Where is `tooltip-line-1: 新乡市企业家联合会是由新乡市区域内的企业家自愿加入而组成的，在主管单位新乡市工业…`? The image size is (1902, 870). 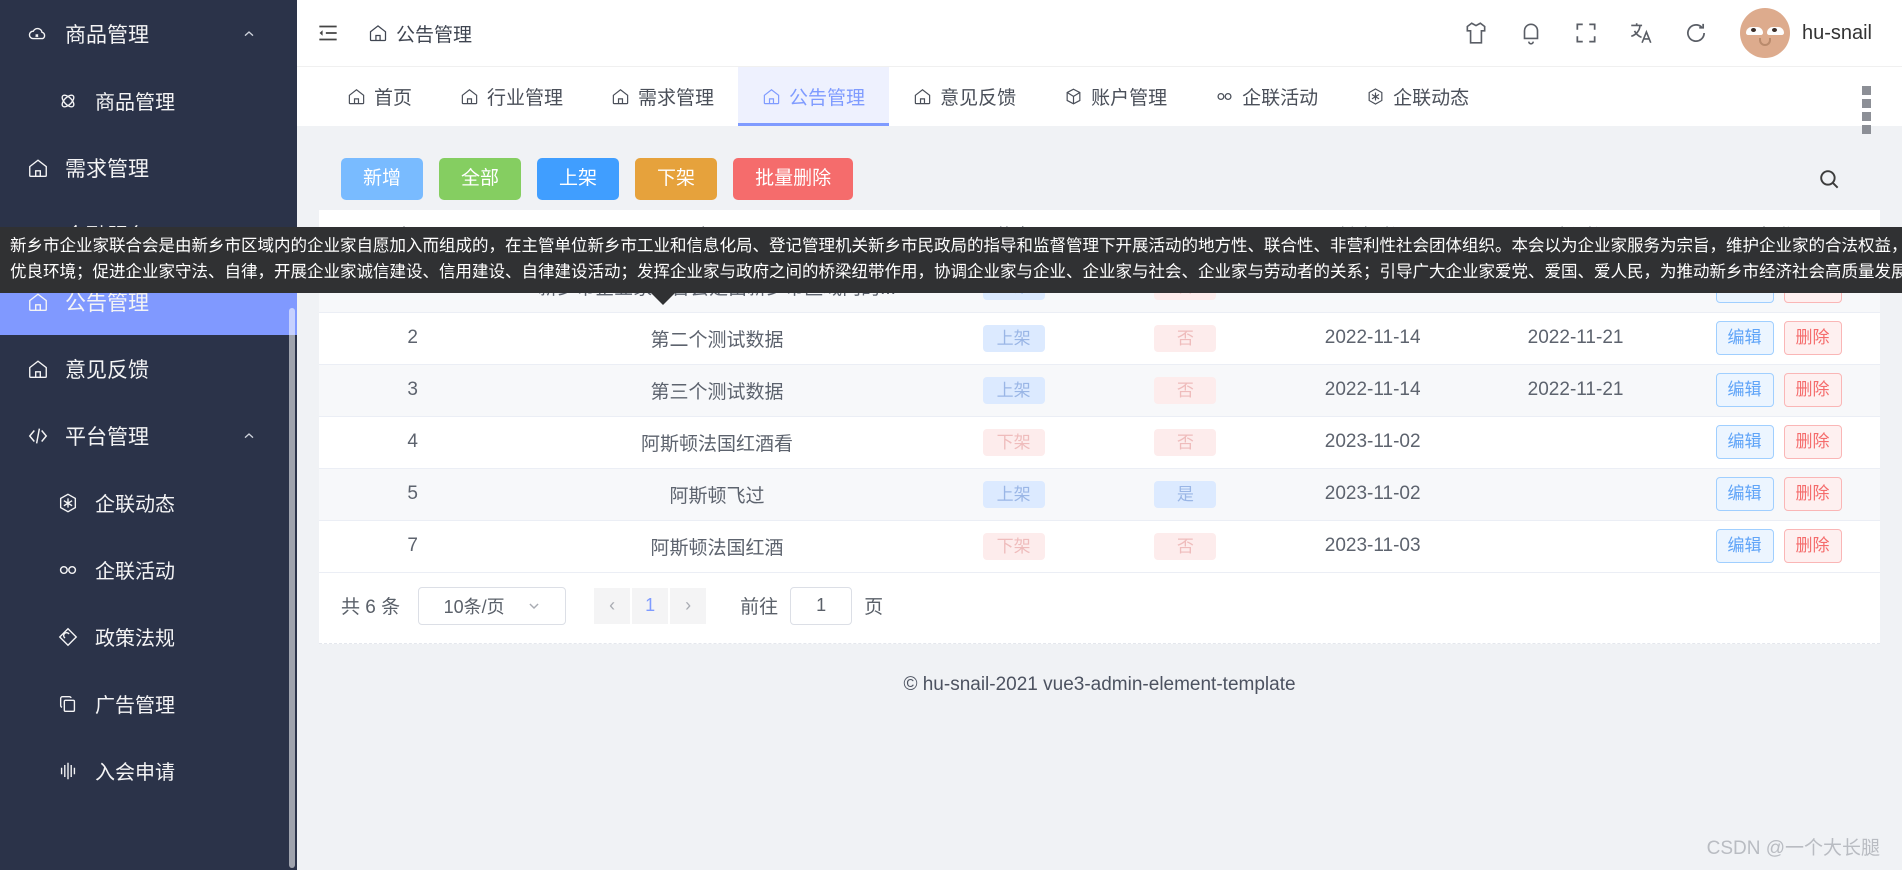
tooltip-line-1: 新乡市企业家联合会是由新乡市区域内的企业家自愿加入而组成的，在主管单位新乡市工业… is located at coordinates (956, 246).